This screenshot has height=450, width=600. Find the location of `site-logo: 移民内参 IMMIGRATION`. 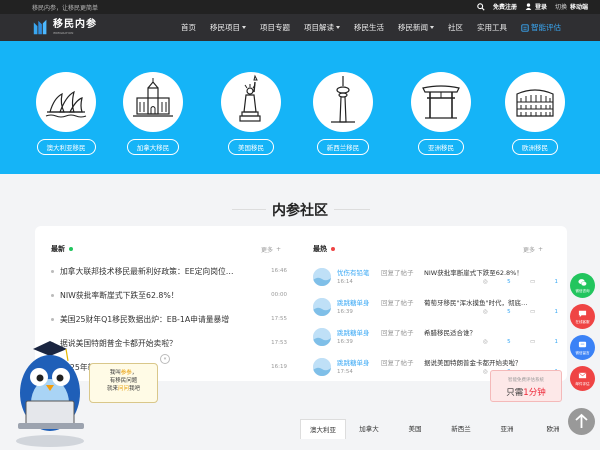

site-logo: 移民内参 IMMIGRATION is located at coordinates (64, 27).